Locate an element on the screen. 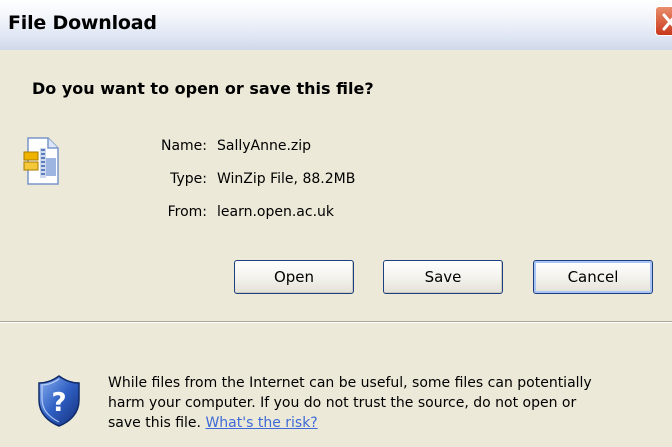 The height and width of the screenshot is (447, 672). name-value: SallyAnne.zip is located at coordinates (264, 146).